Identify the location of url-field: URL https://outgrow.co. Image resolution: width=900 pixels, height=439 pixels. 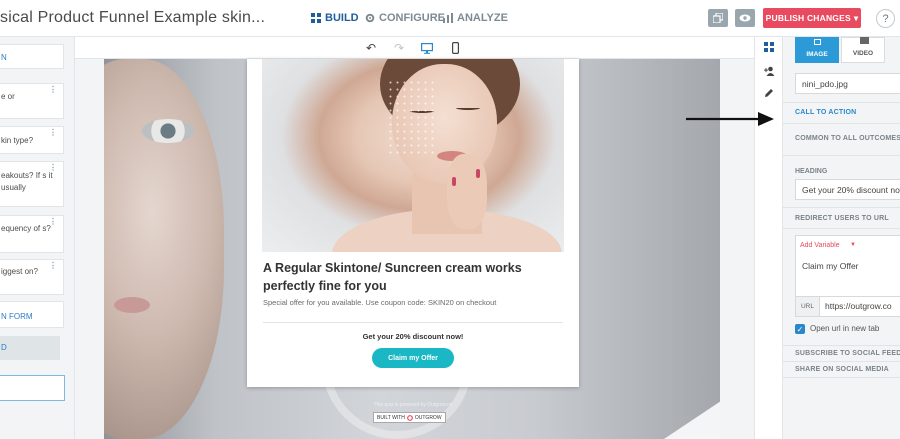
(847, 306).